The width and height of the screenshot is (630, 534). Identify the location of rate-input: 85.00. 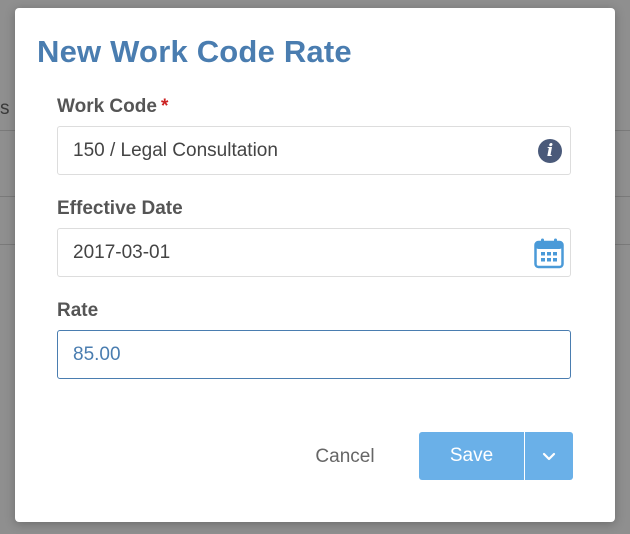
(314, 354).